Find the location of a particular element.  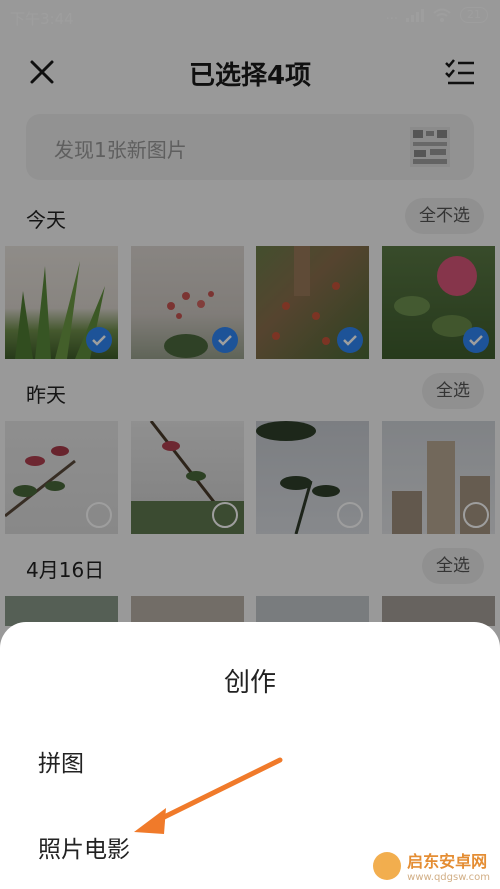

sheet-title: 创作 is located at coordinates (249, 683).